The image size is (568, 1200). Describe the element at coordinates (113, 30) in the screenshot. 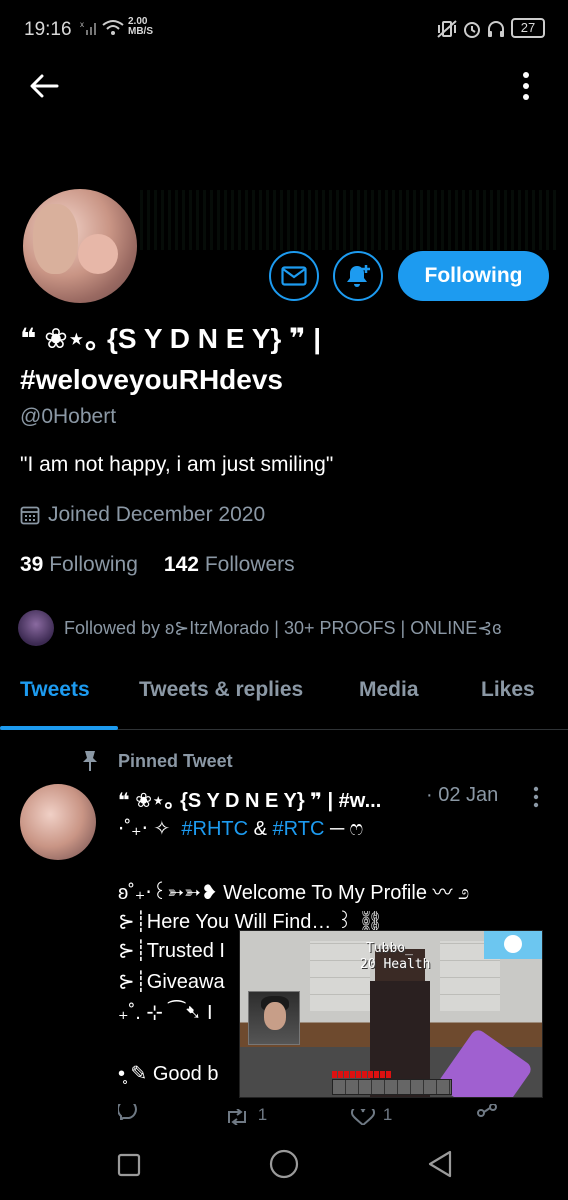

I see `wifi-icon` at that location.